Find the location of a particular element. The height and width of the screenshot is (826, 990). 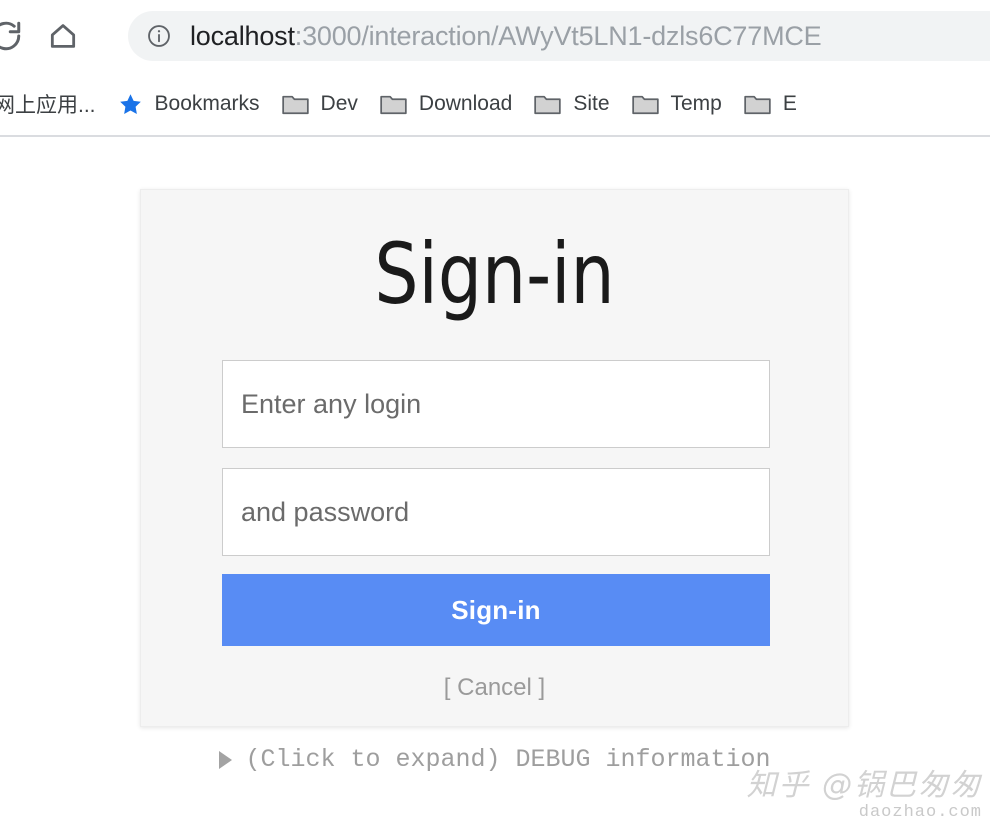

home-icon is located at coordinates (63, 36).